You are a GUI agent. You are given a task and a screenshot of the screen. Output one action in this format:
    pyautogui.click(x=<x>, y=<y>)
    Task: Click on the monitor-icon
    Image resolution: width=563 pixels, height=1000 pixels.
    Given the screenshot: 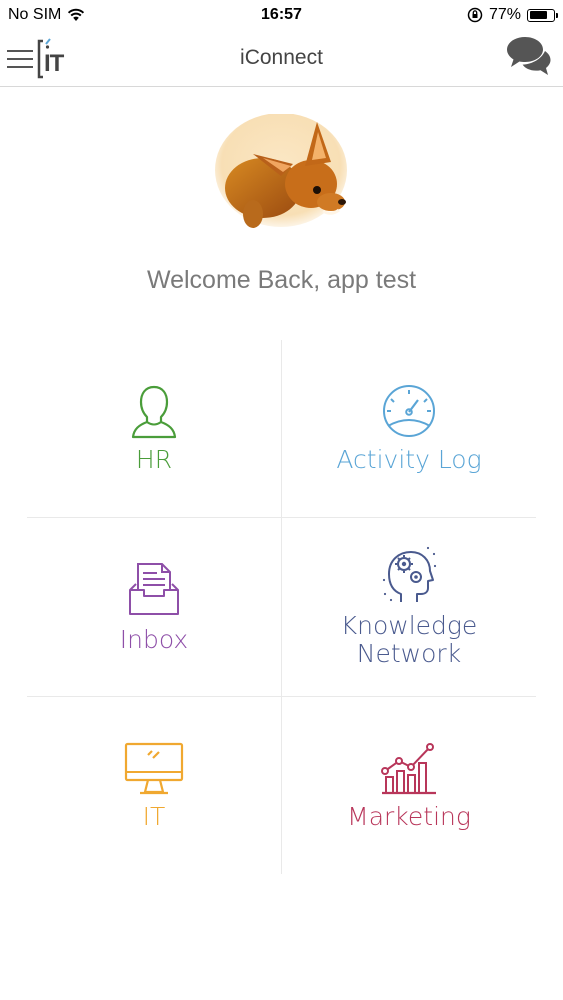 What is the action you would take?
    pyautogui.click(x=154, y=768)
    